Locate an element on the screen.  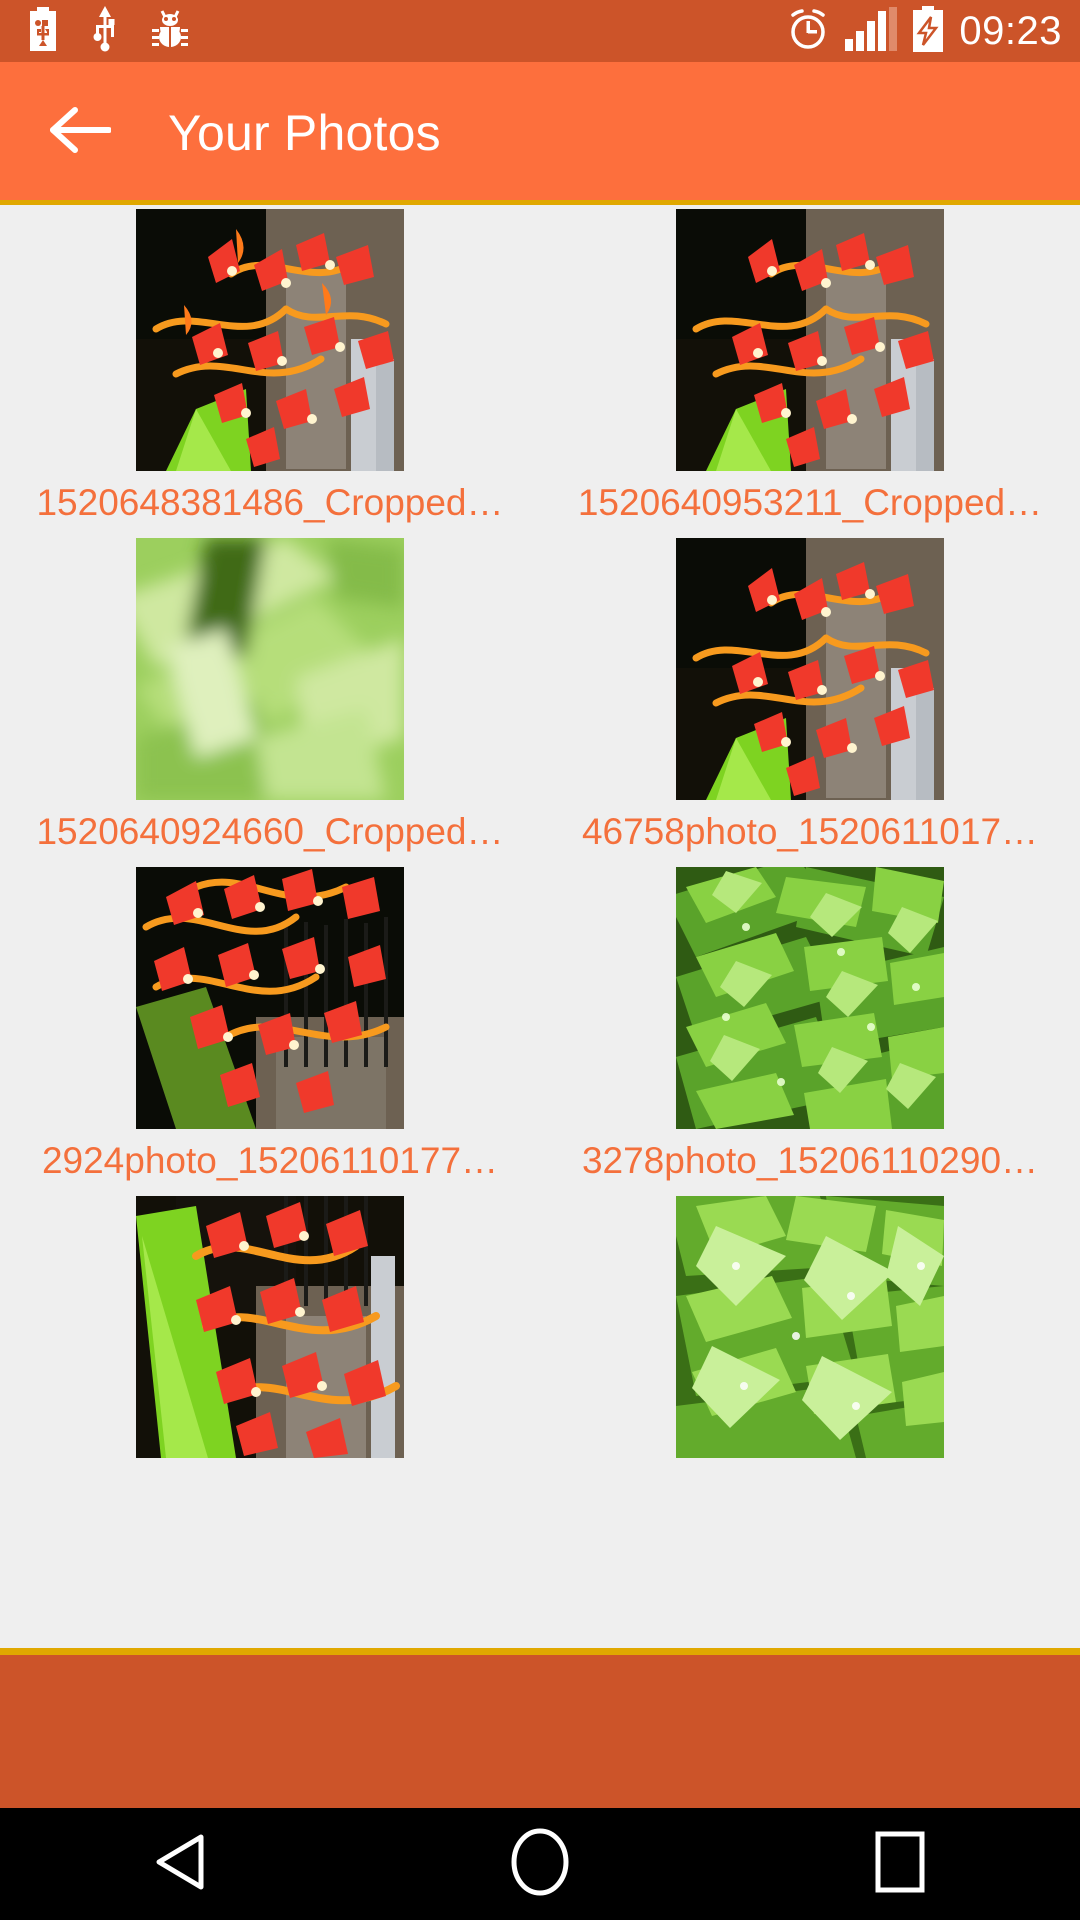
android-navigation-bar is located at coordinates (540, 1864).